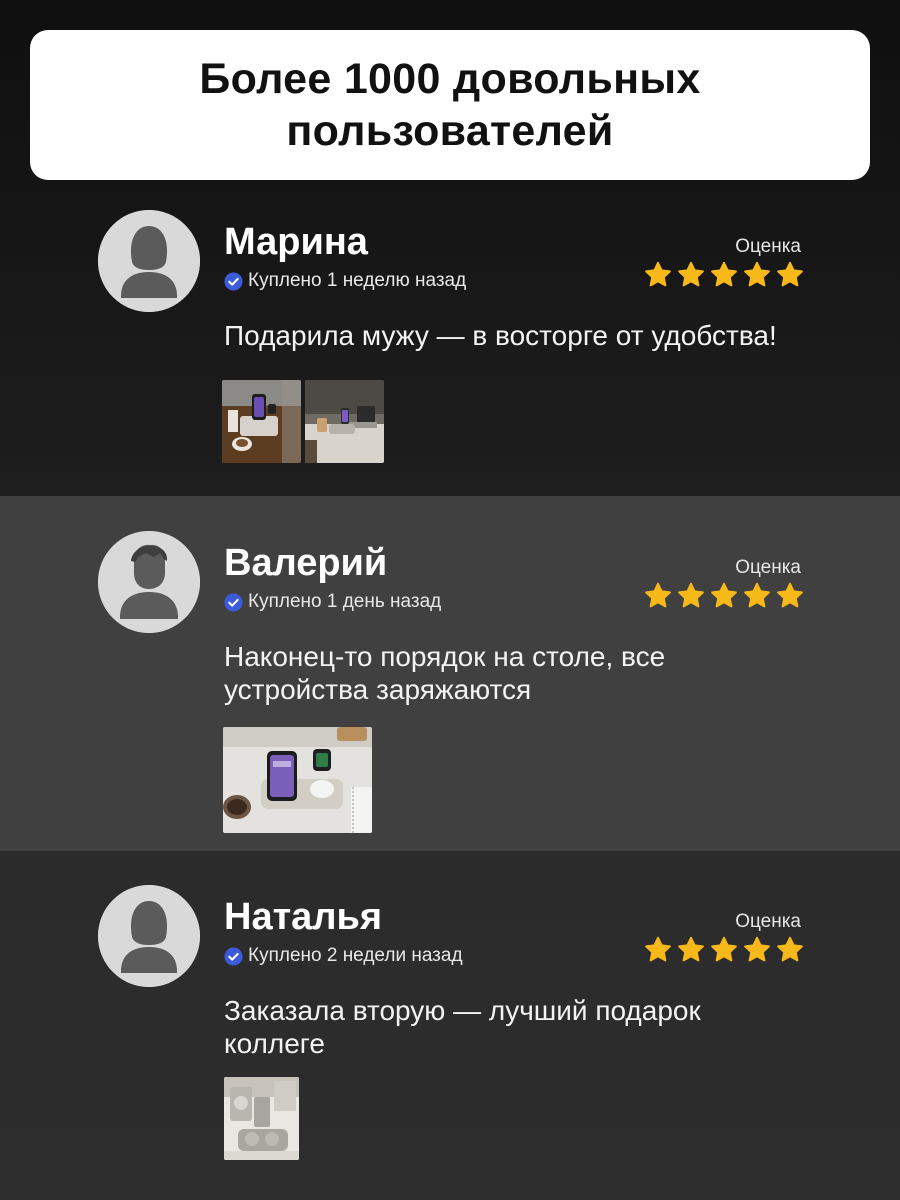 This screenshot has width=900, height=1200. What do you see at coordinates (462, 1027) in the screenshot?
I see `review-text: Заказала вторую — лучший подарок коллеге` at bounding box center [462, 1027].